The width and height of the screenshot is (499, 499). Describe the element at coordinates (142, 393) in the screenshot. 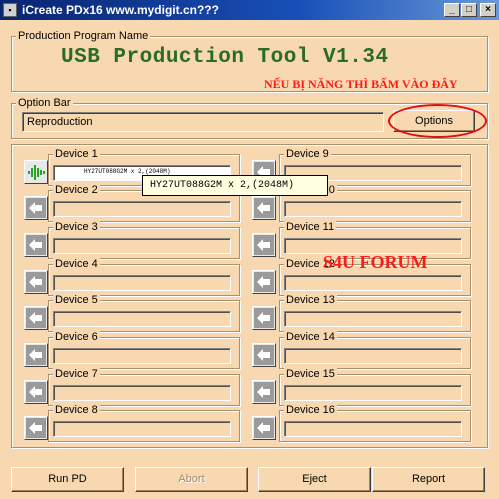

I see `device-7-field` at that location.